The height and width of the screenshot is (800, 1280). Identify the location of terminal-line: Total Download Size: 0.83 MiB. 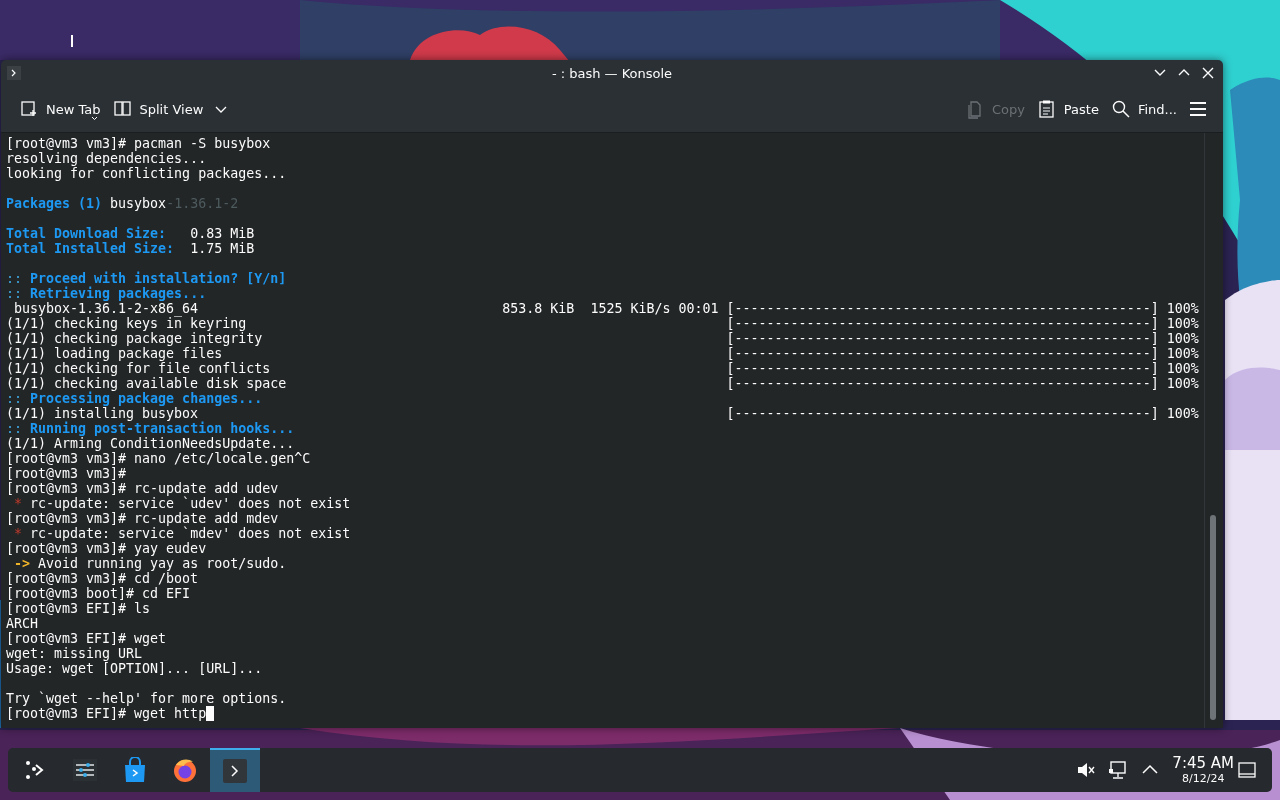
(131, 233).